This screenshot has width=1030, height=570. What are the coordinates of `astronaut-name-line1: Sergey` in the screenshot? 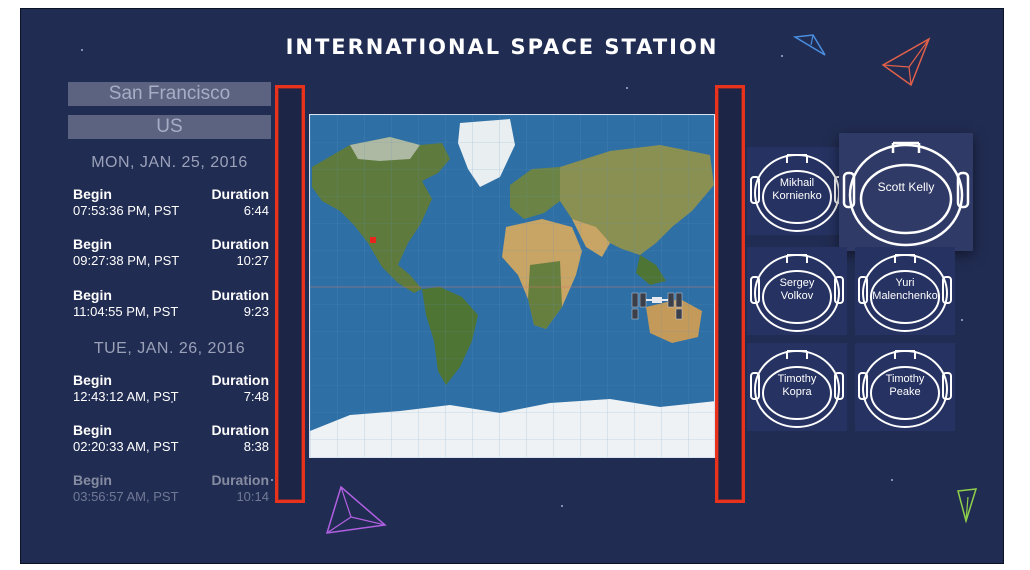 It's located at (797, 283).